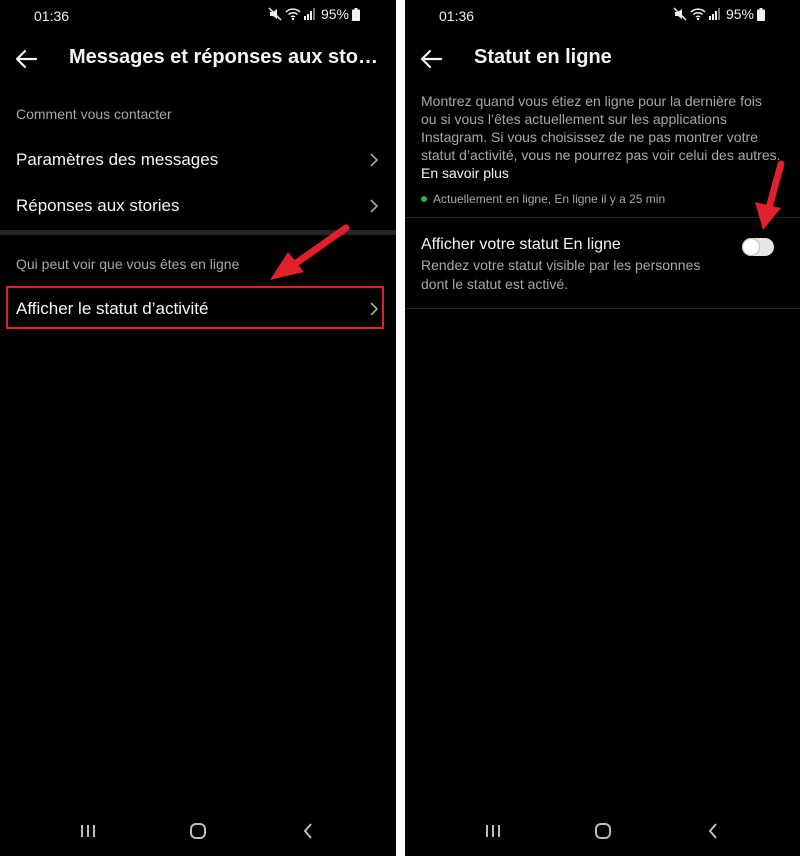 Image resolution: width=800 pixels, height=856 pixels. Describe the element at coordinates (424, 199) in the screenshot. I see `online-dot-icon` at that location.